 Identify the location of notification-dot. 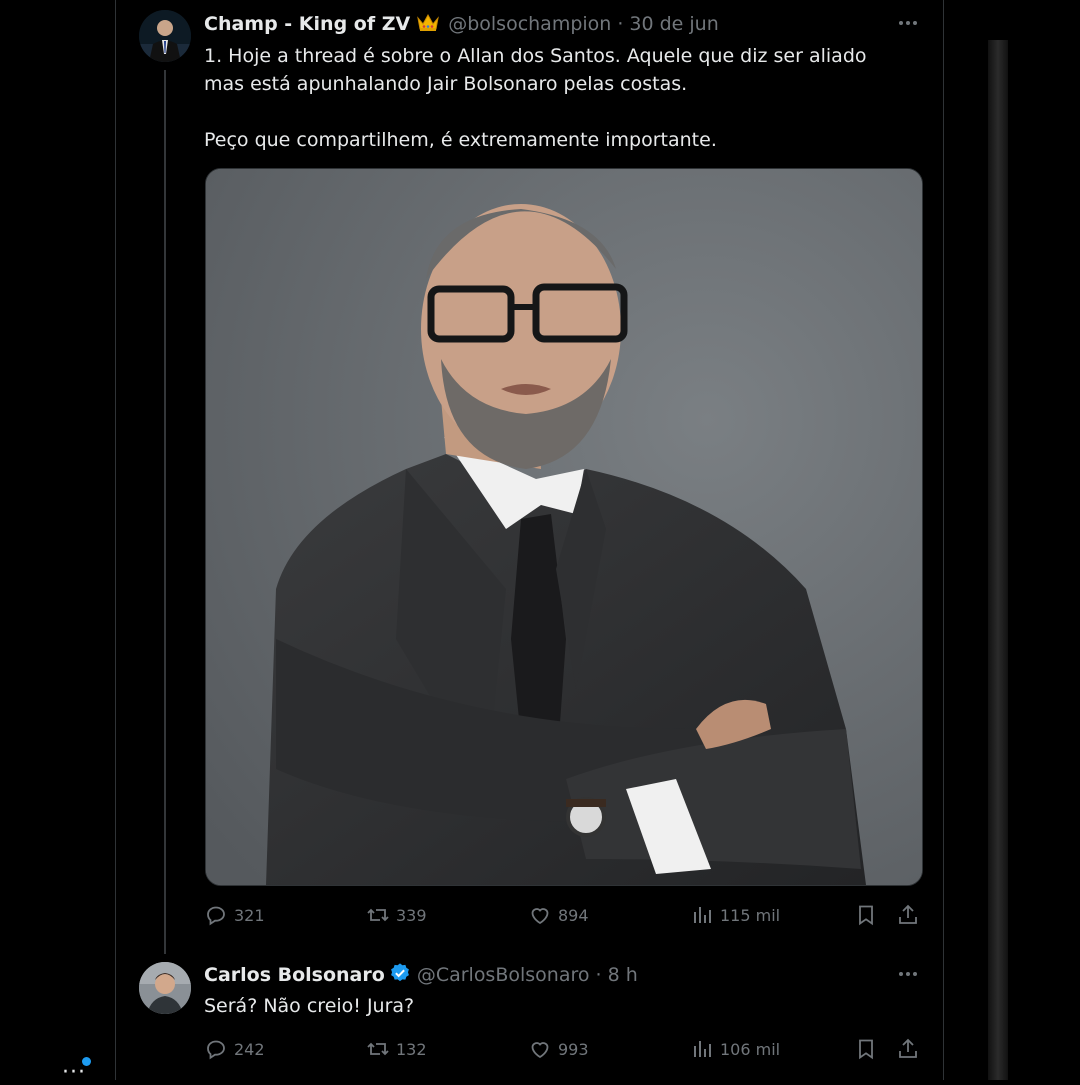
(86, 1061).